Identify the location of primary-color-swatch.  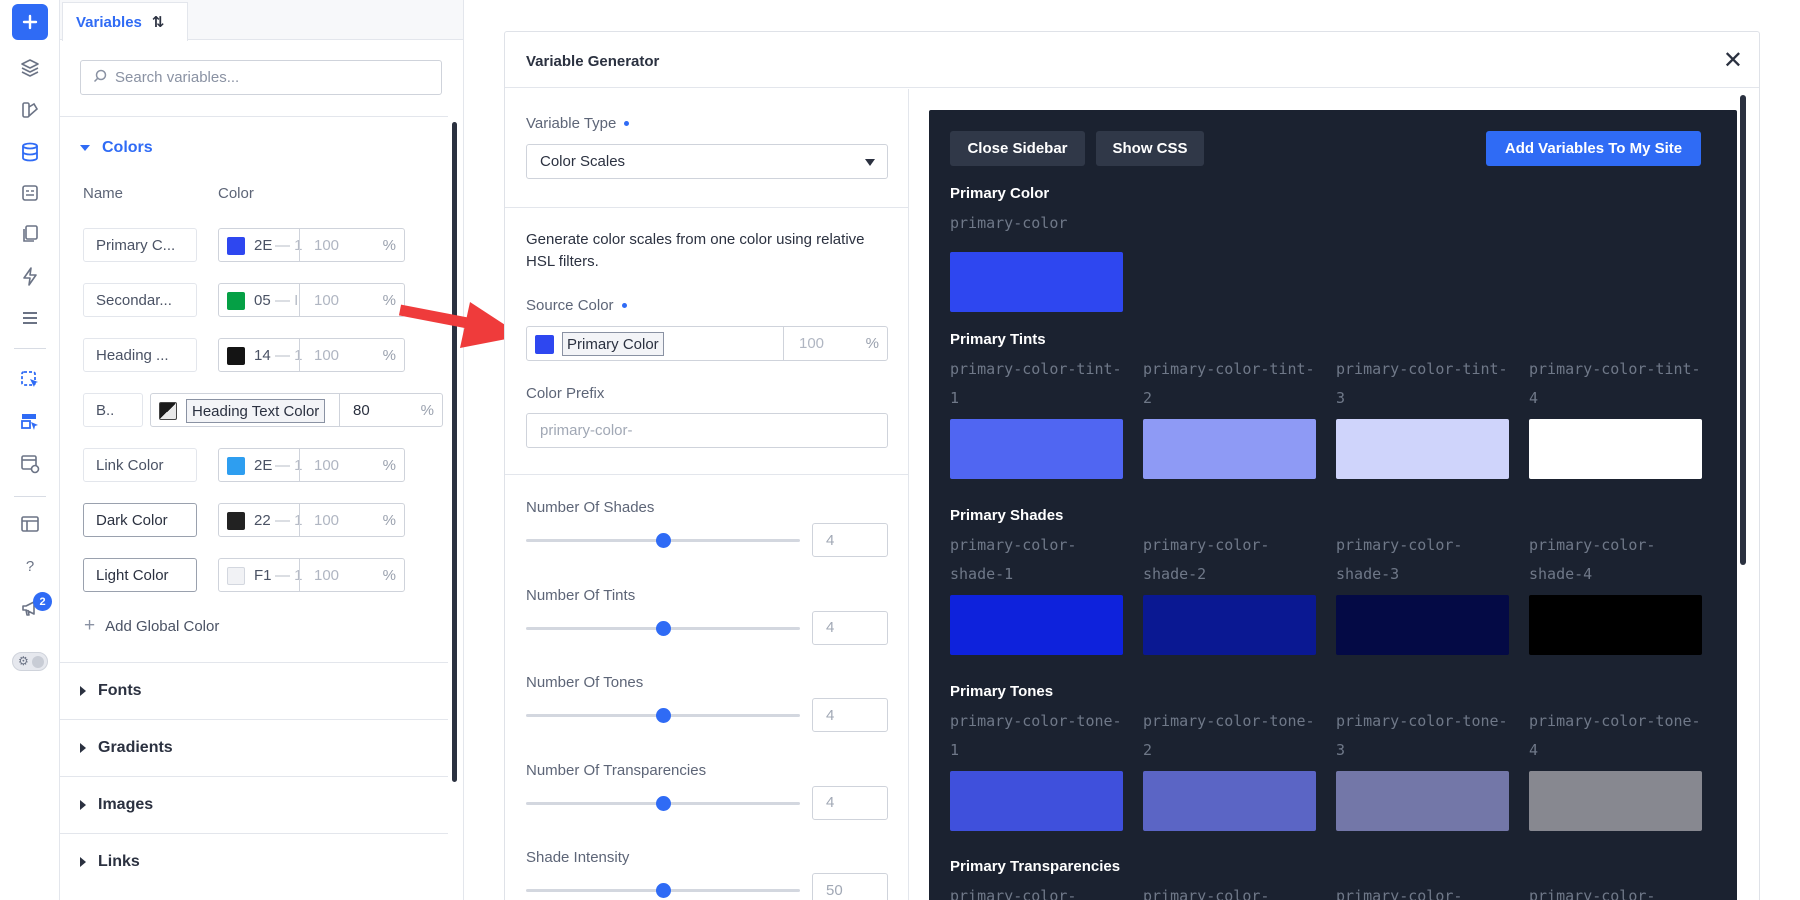
(1036, 282).